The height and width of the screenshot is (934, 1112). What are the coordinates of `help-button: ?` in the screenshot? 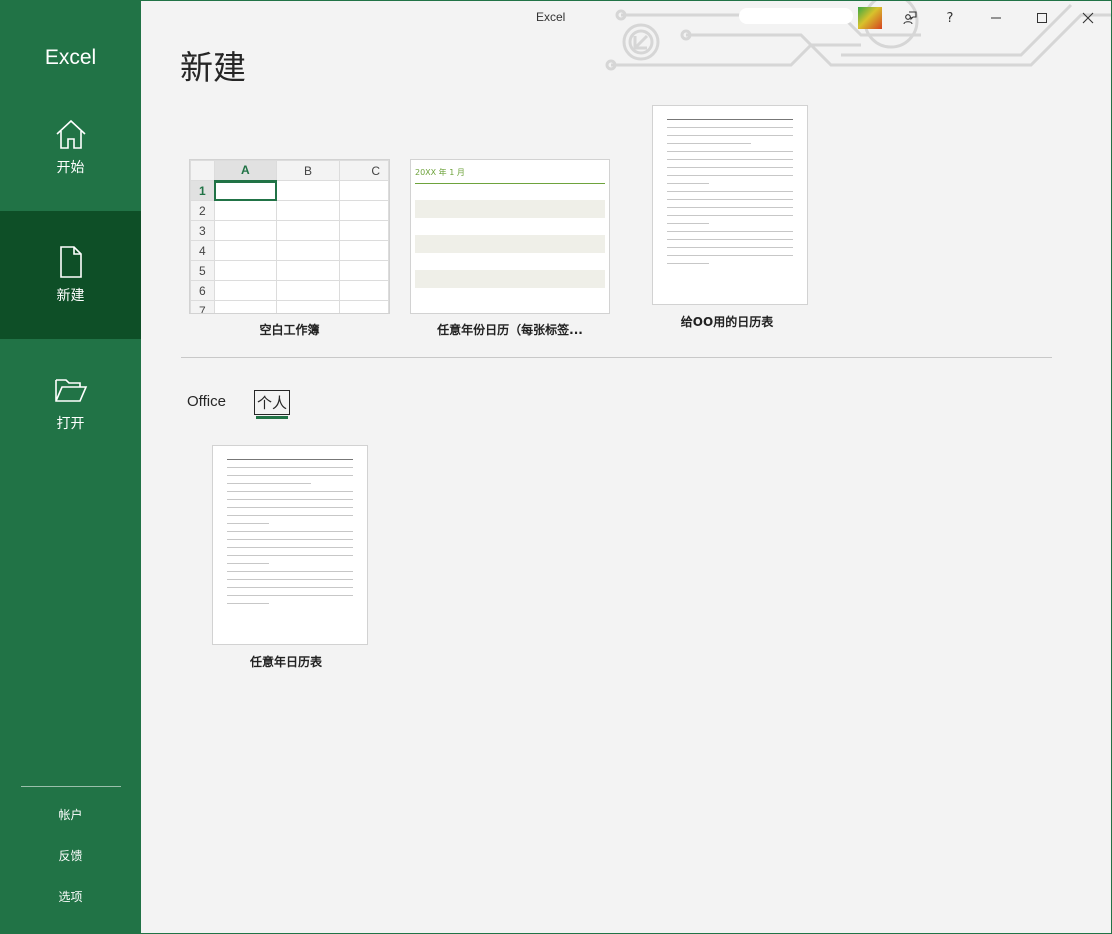 It's located at (950, 18).